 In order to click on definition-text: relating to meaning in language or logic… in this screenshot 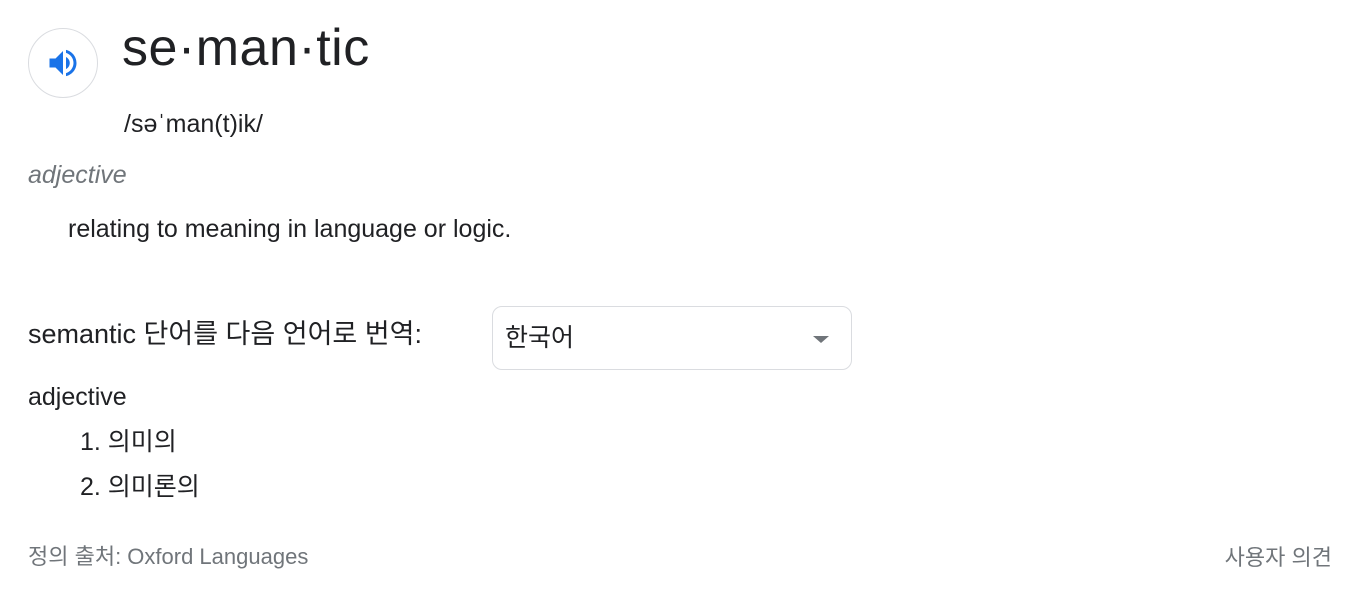, I will do `click(290, 229)`.